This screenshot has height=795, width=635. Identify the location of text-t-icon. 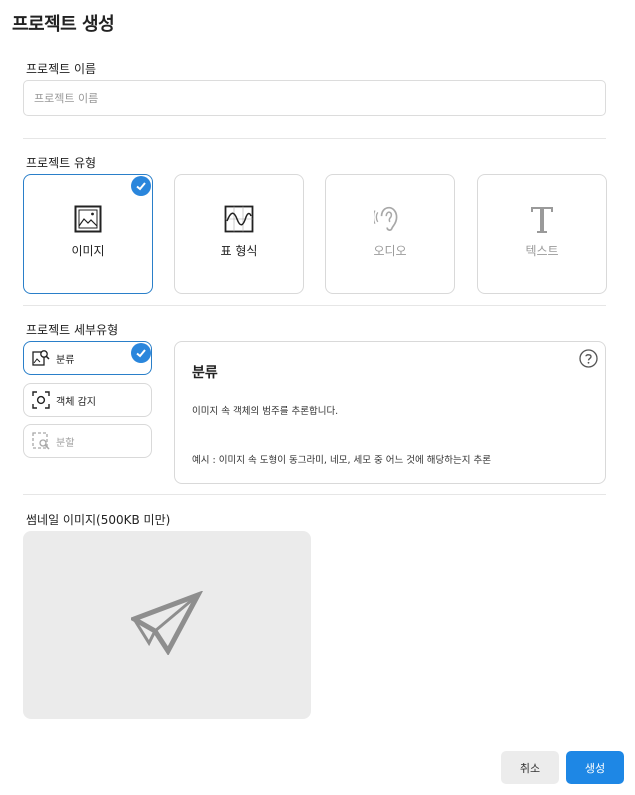
(542, 219).